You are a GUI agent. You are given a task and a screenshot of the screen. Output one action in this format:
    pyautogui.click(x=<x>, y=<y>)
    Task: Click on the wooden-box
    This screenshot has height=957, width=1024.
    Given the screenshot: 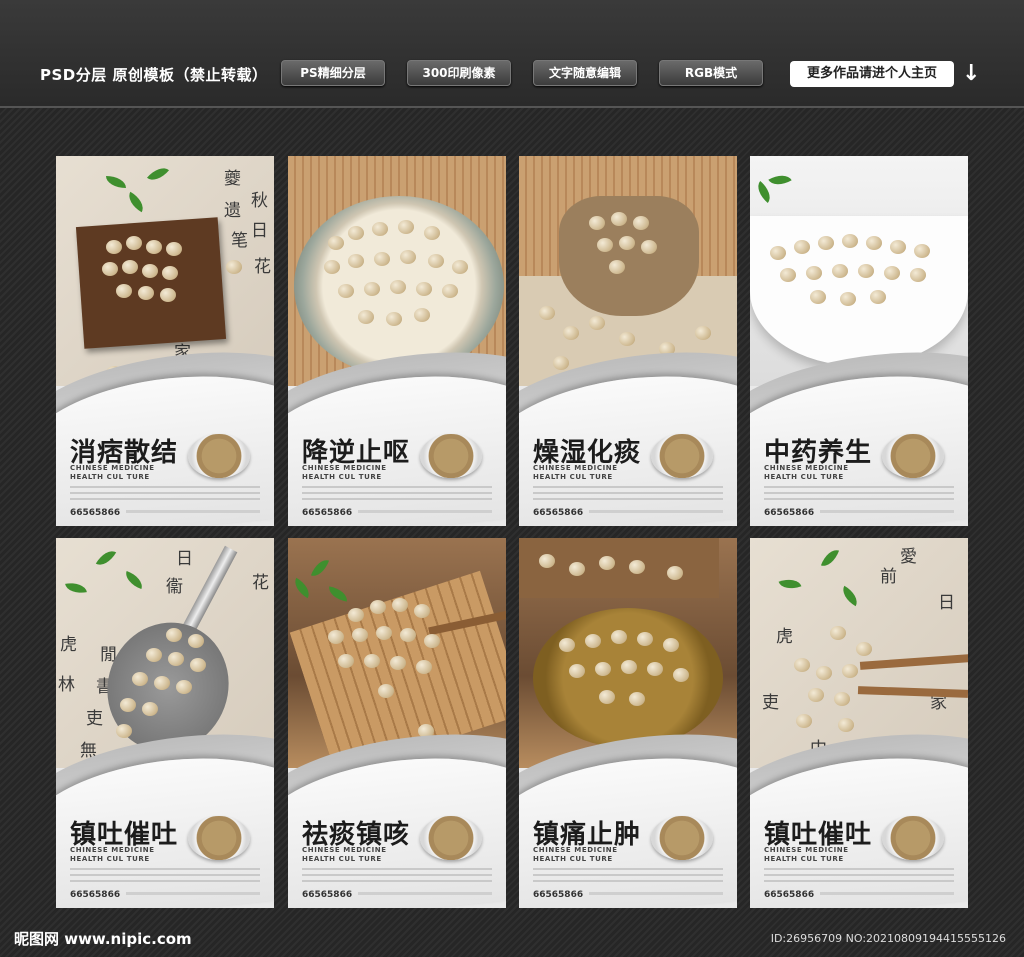 What is the action you would take?
    pyautogui.click(x=619, y=568)
    